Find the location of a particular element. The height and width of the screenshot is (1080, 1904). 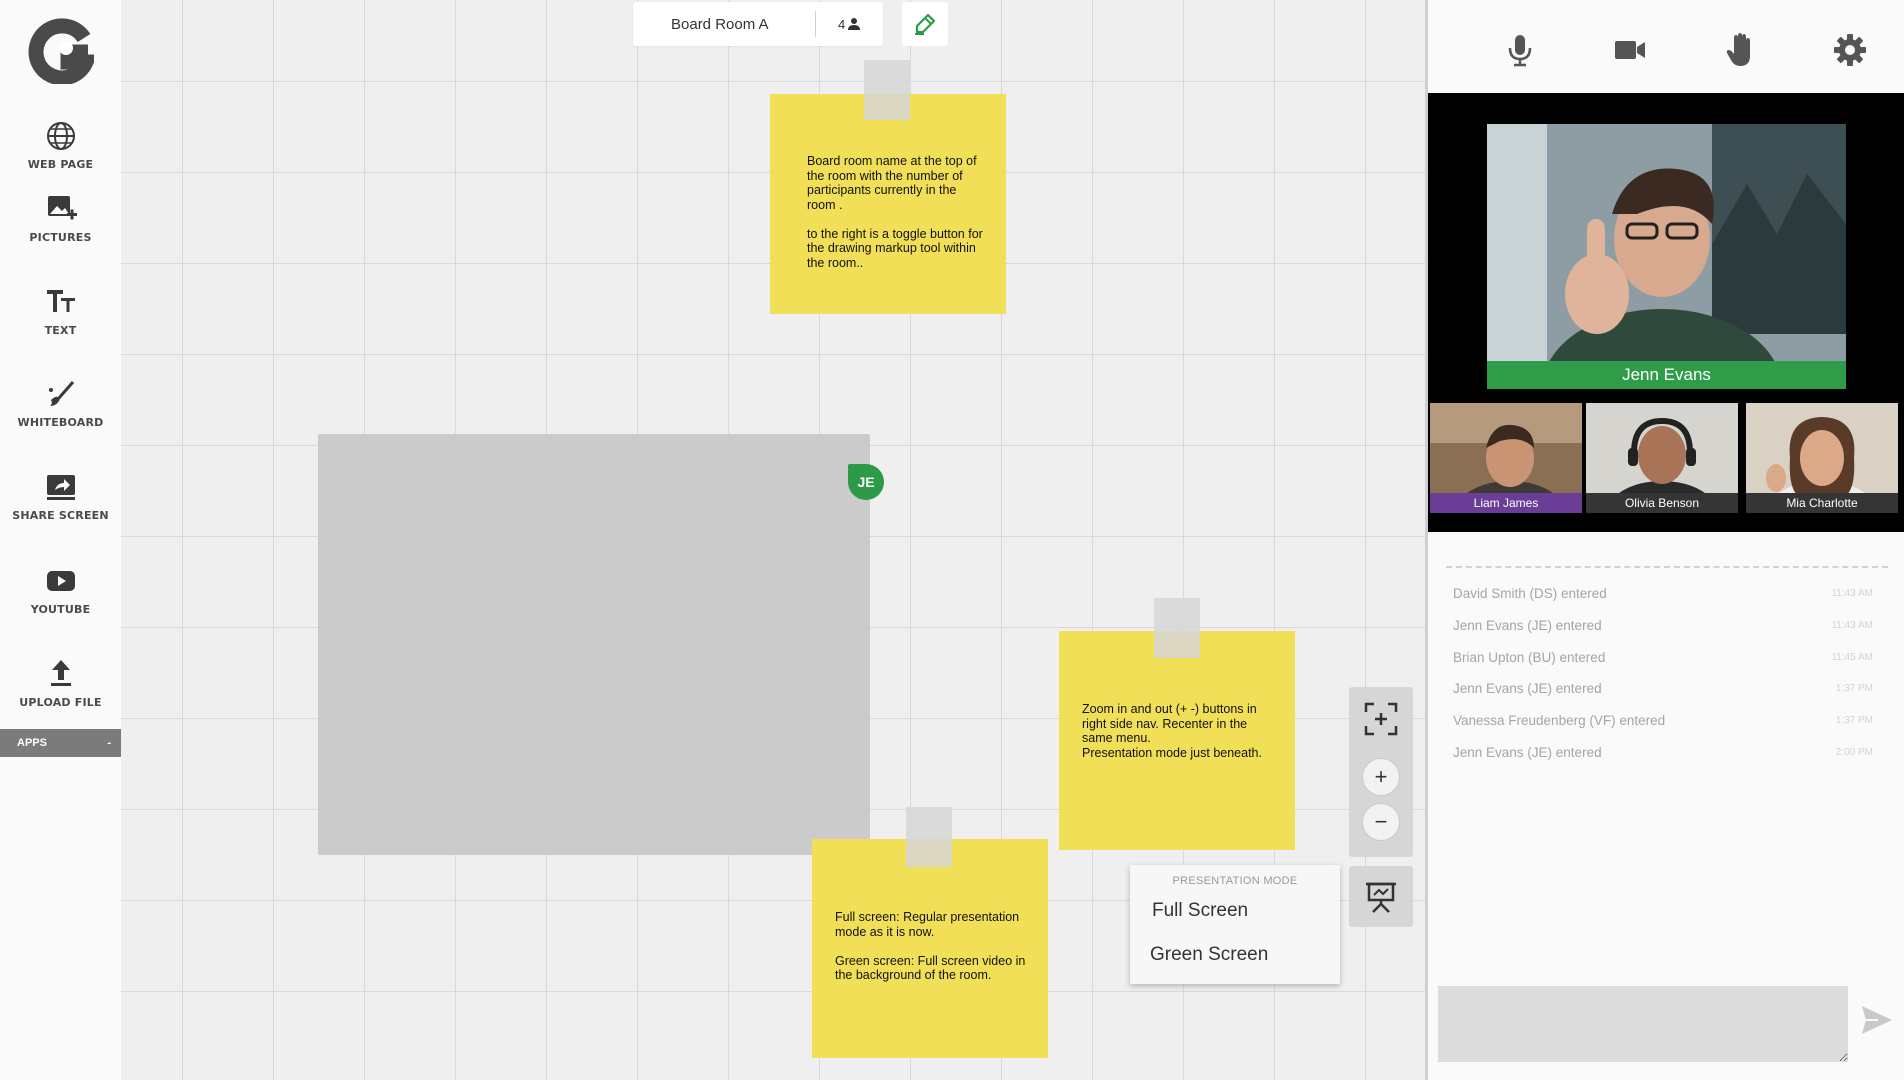

zoom-out-button: − is located at coordinates (1381, 822).